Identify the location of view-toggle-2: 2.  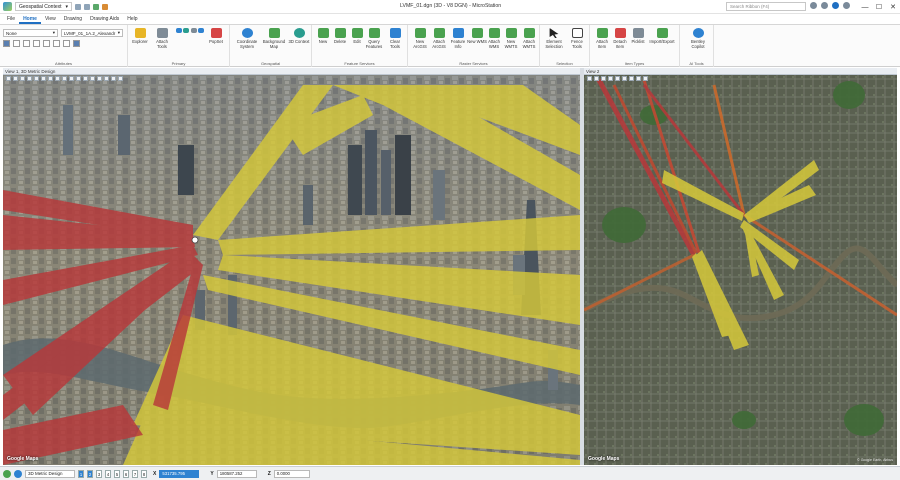
(90, 473).